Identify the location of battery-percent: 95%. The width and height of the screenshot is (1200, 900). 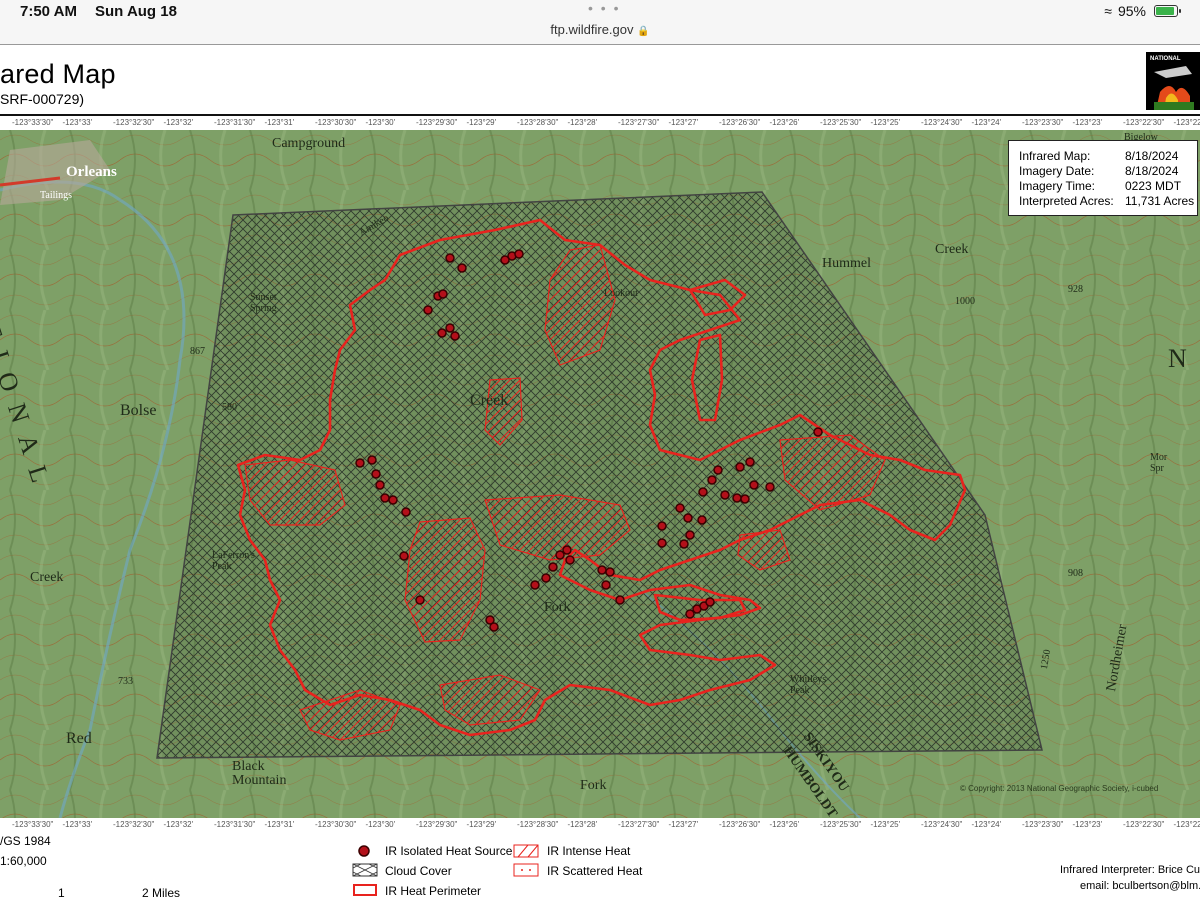
(1131, 11).